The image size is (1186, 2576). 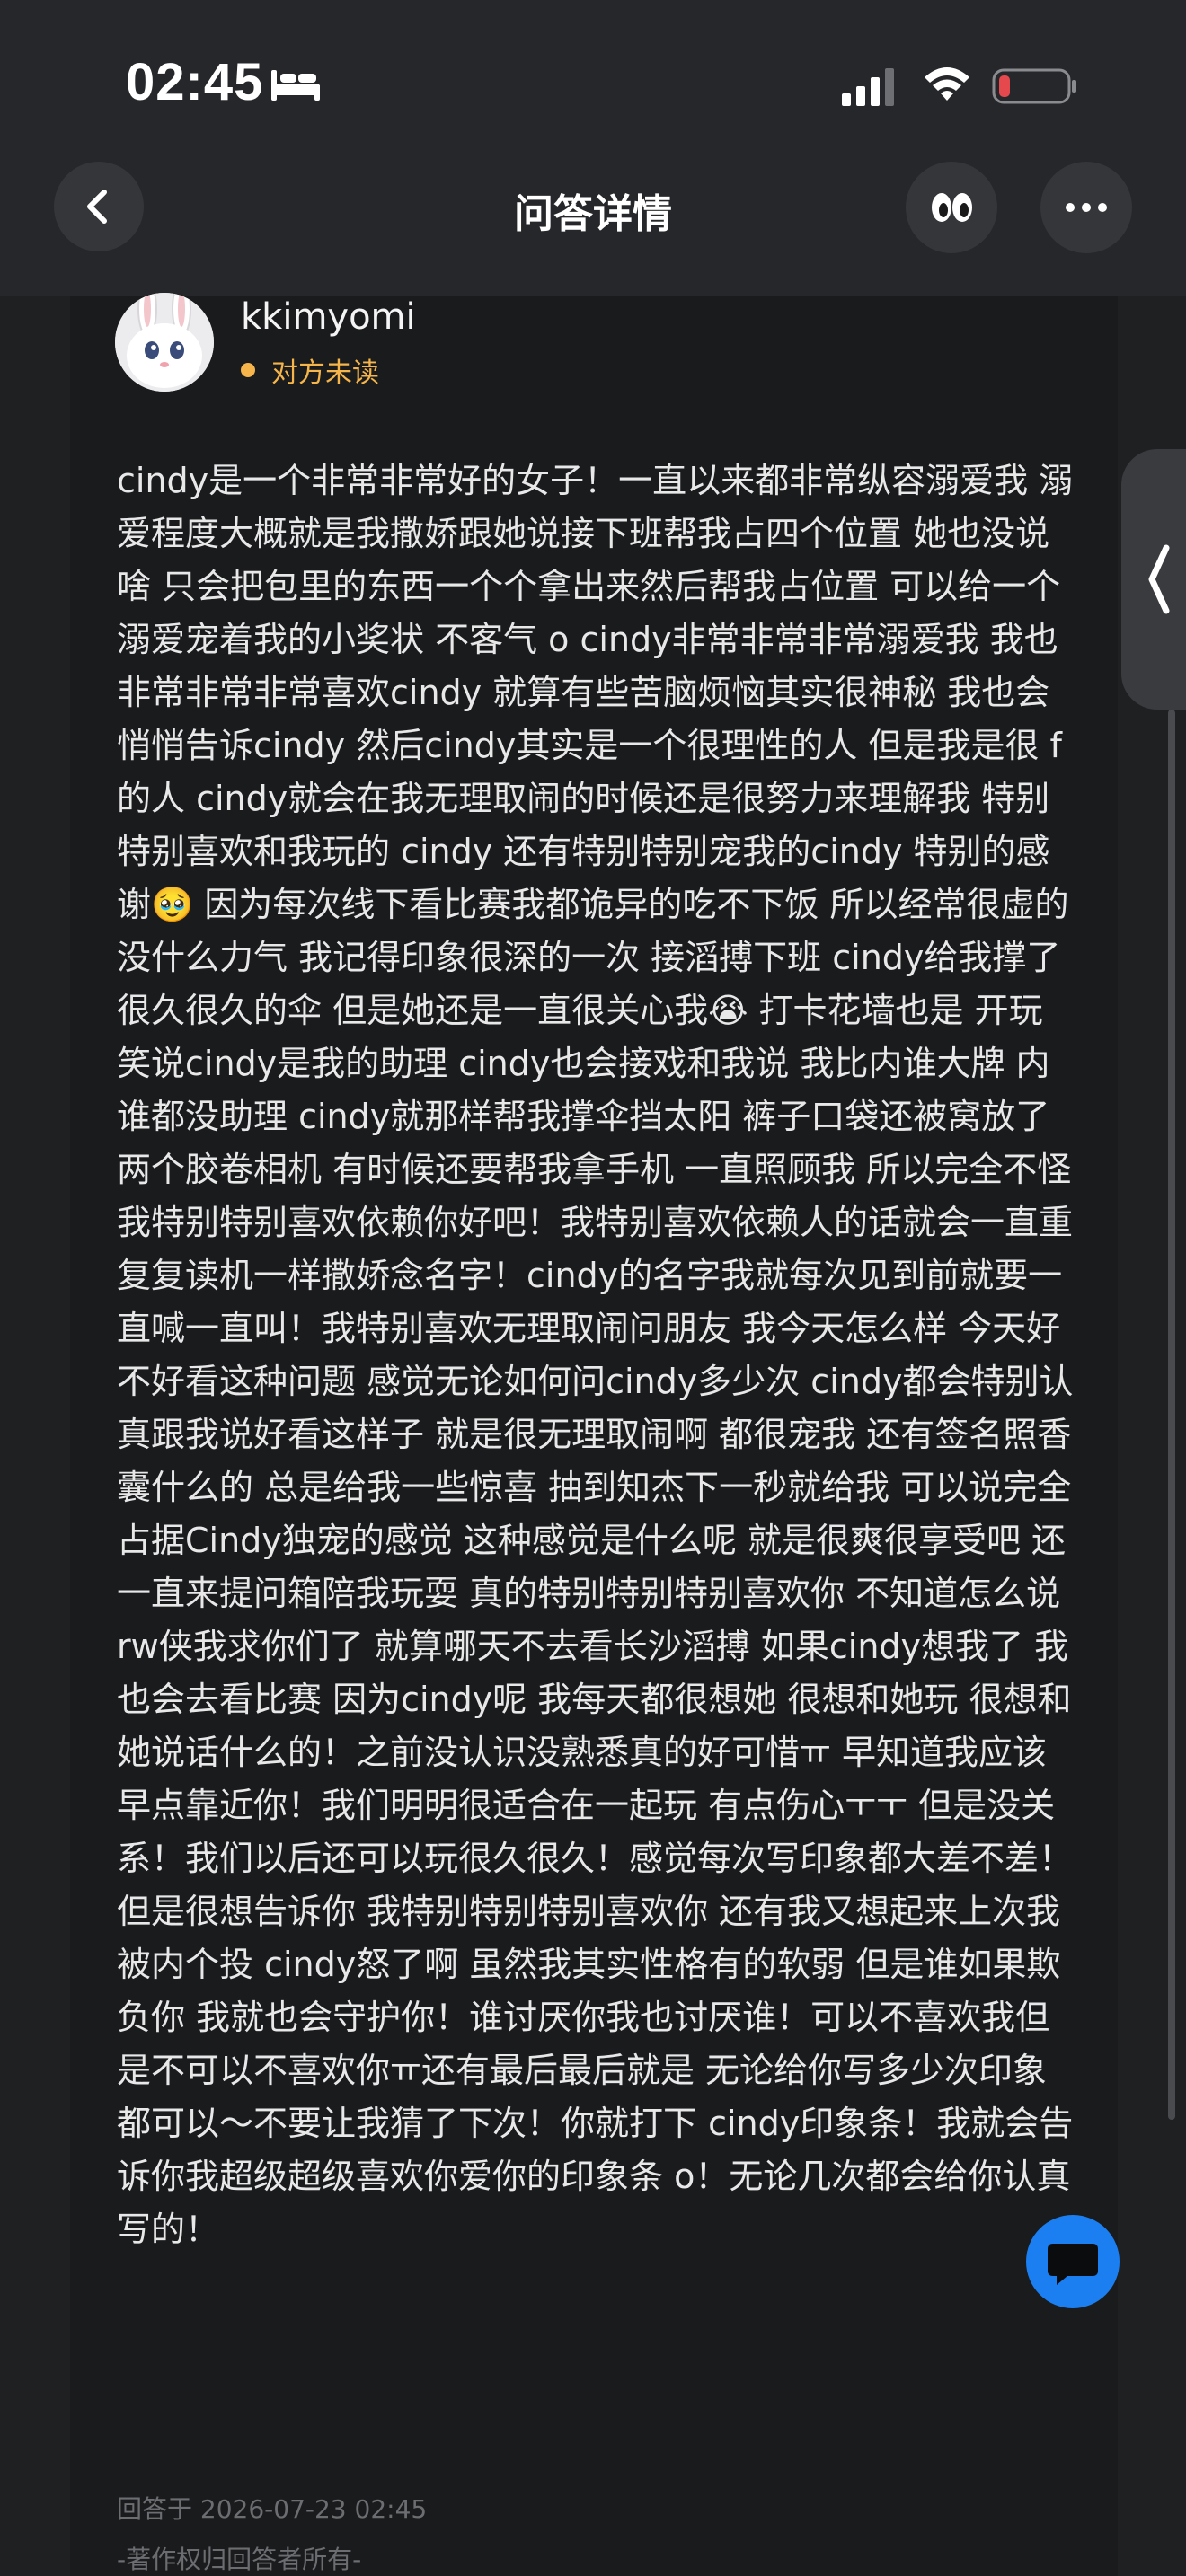 I want to click on more-dots-icon, so click(x=1086, y=207).